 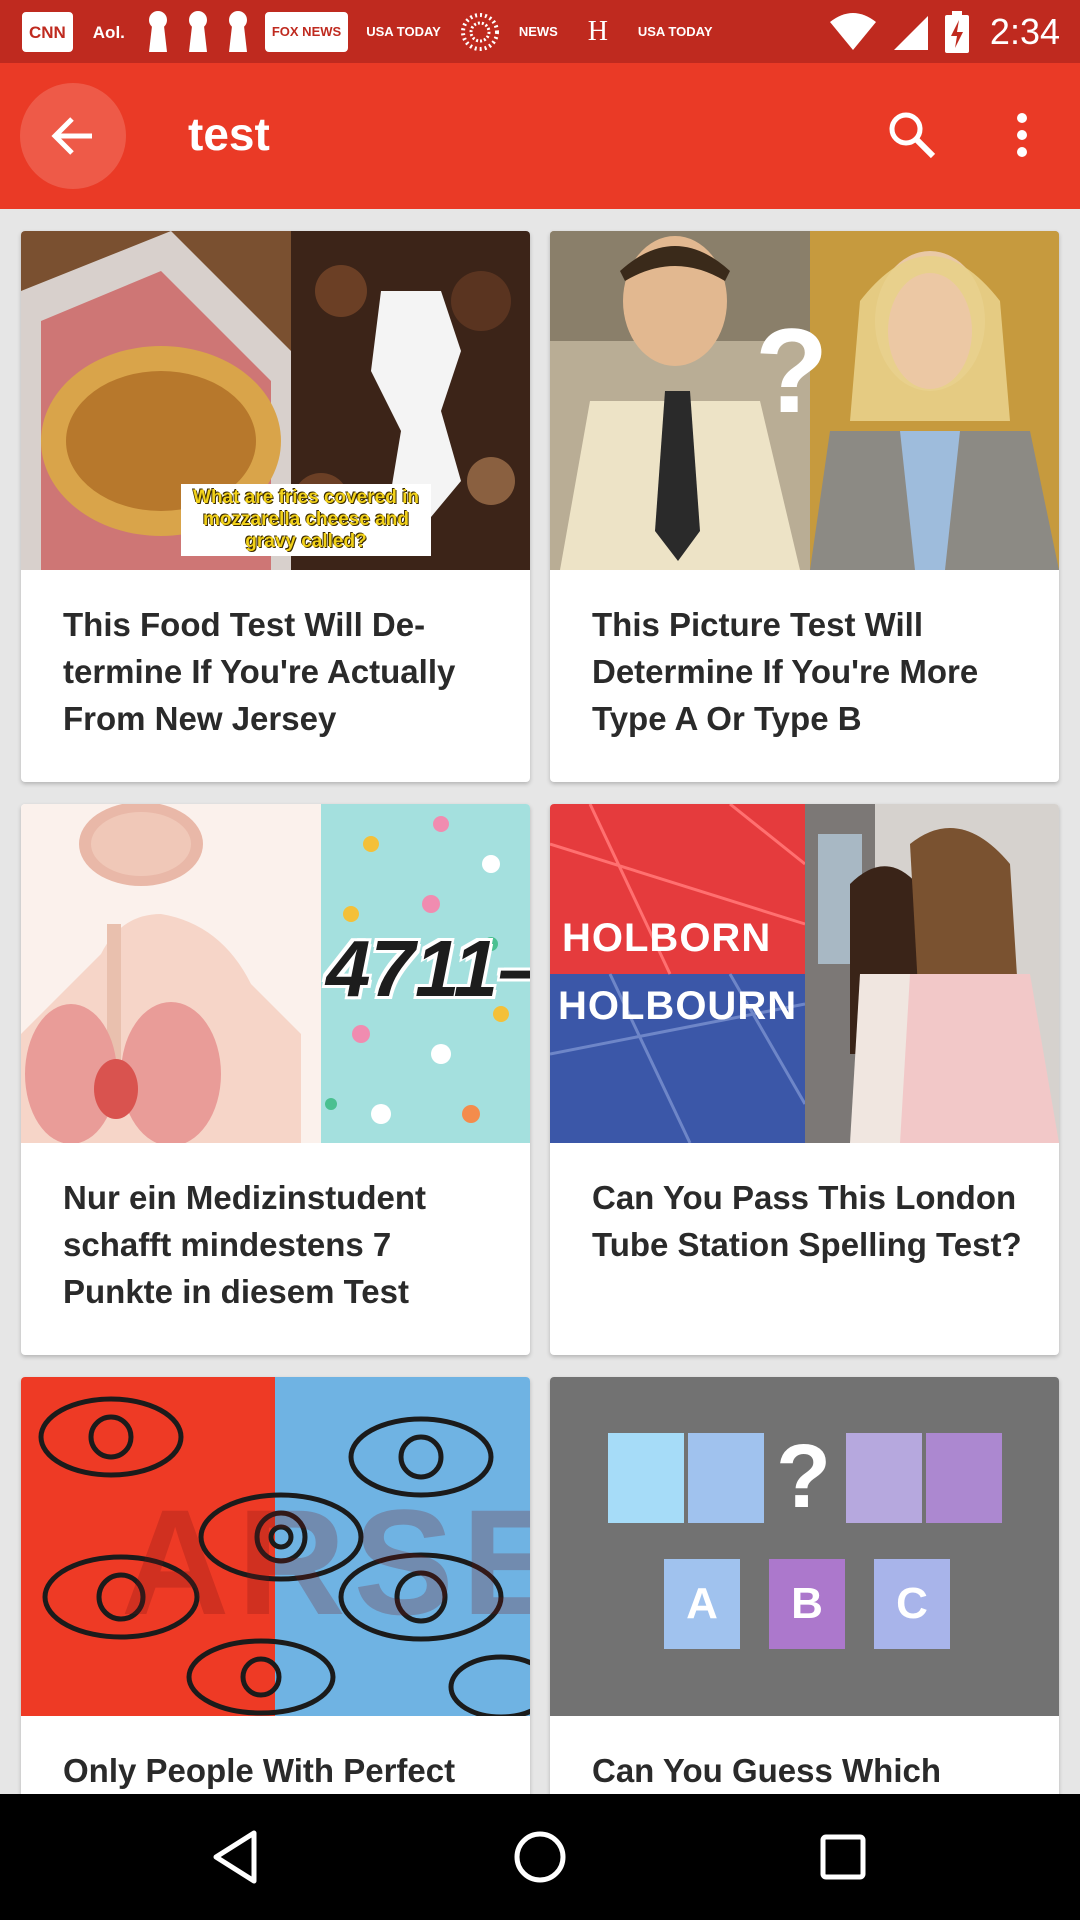 What do you see at coordinates (804, 1546) in the screenshot?
I see `quiz-card-image: ? A B C` at bounding box center [804, 1546].